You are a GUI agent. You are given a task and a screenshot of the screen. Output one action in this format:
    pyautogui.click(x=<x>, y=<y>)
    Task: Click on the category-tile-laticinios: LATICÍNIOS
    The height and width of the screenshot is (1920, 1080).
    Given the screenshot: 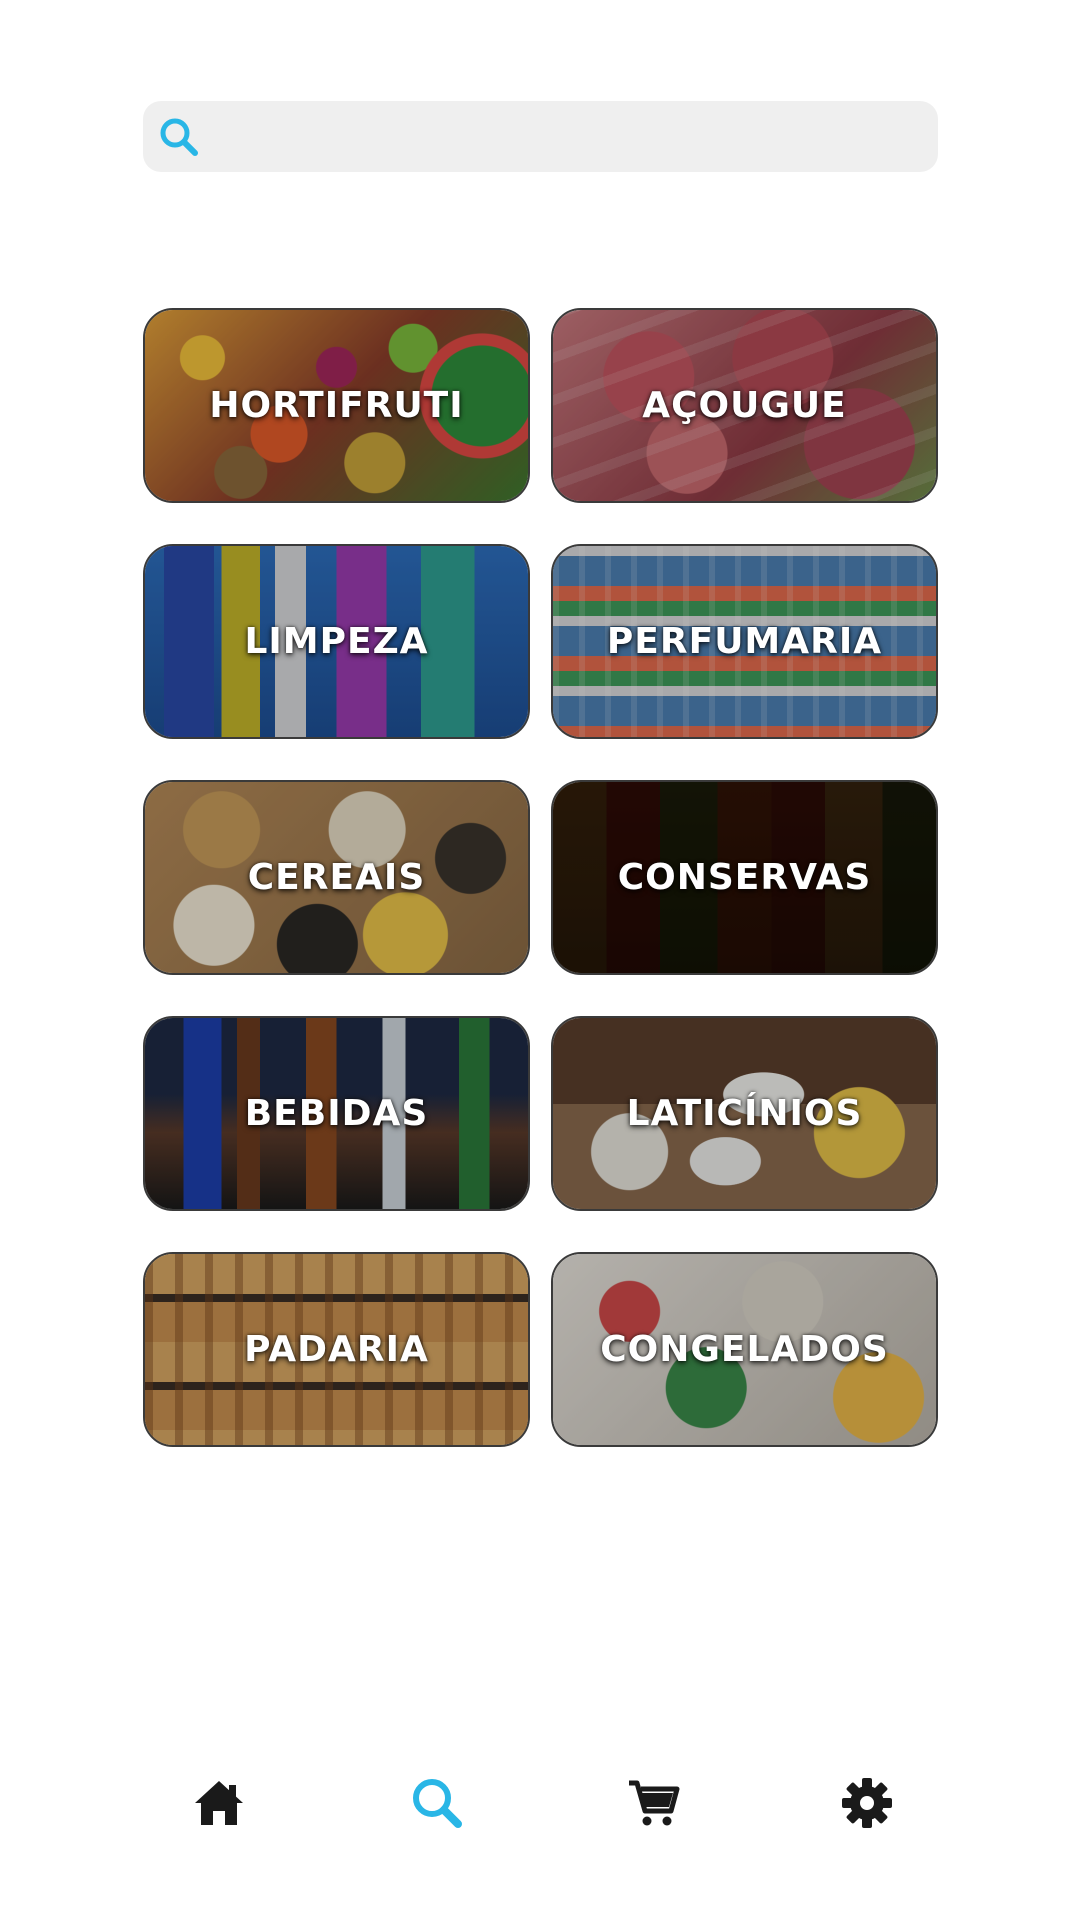 What is the action you would take?
    pyautogui.click(x=744, y=1113)
    